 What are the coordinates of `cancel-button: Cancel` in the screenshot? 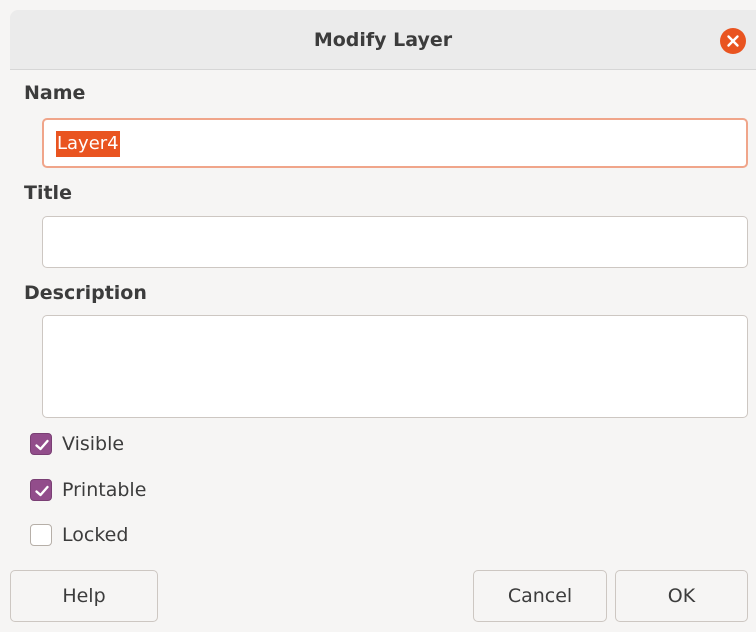 It's located at (540, 596).